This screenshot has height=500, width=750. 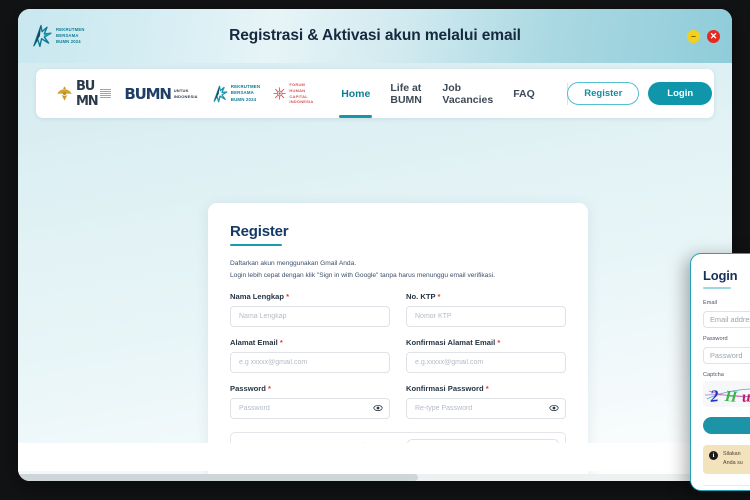 What do you see at coordinates (220, 93) in the screenshot?
I see `rekrutmen-star-icon` at bounding box center [220, 93].